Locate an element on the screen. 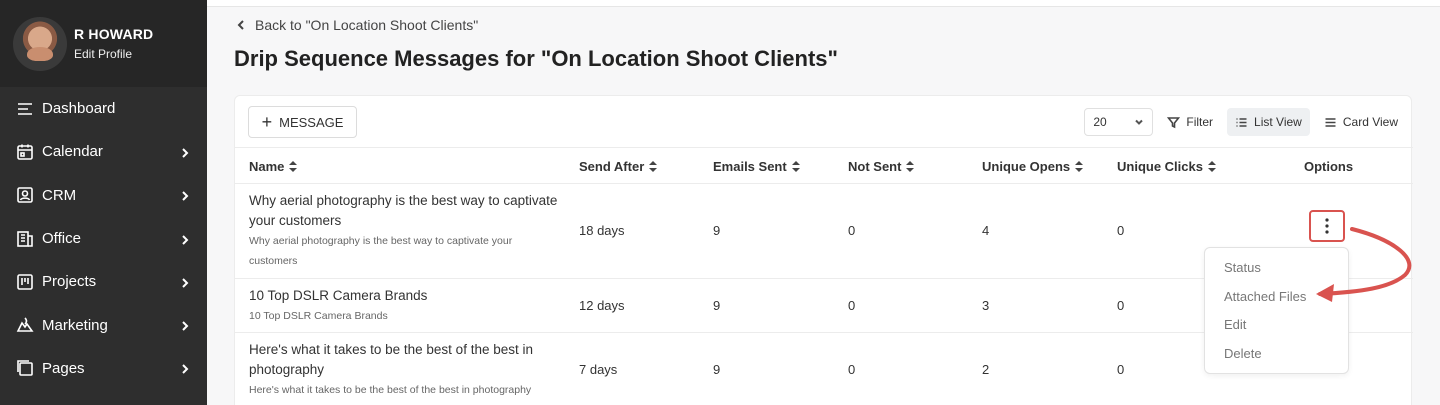  options-button is located at coordinates (1327, 226).